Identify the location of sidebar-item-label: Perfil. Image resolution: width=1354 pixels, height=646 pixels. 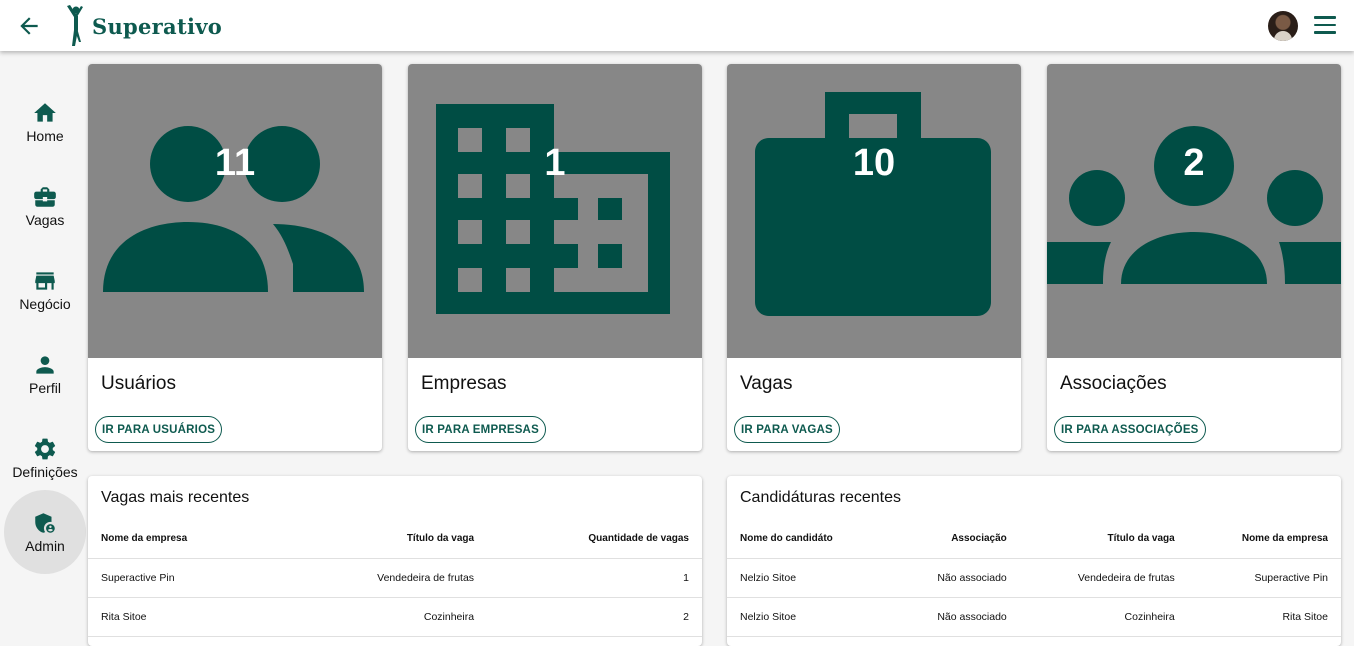
(45, 388).